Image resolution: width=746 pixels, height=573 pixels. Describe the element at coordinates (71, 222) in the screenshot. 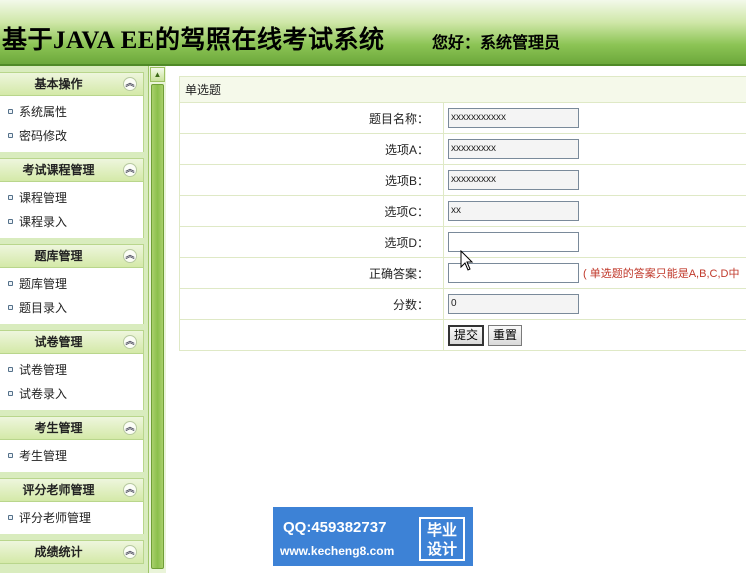

I see `sidebar-item-course-entry: 课程录入` at that location.